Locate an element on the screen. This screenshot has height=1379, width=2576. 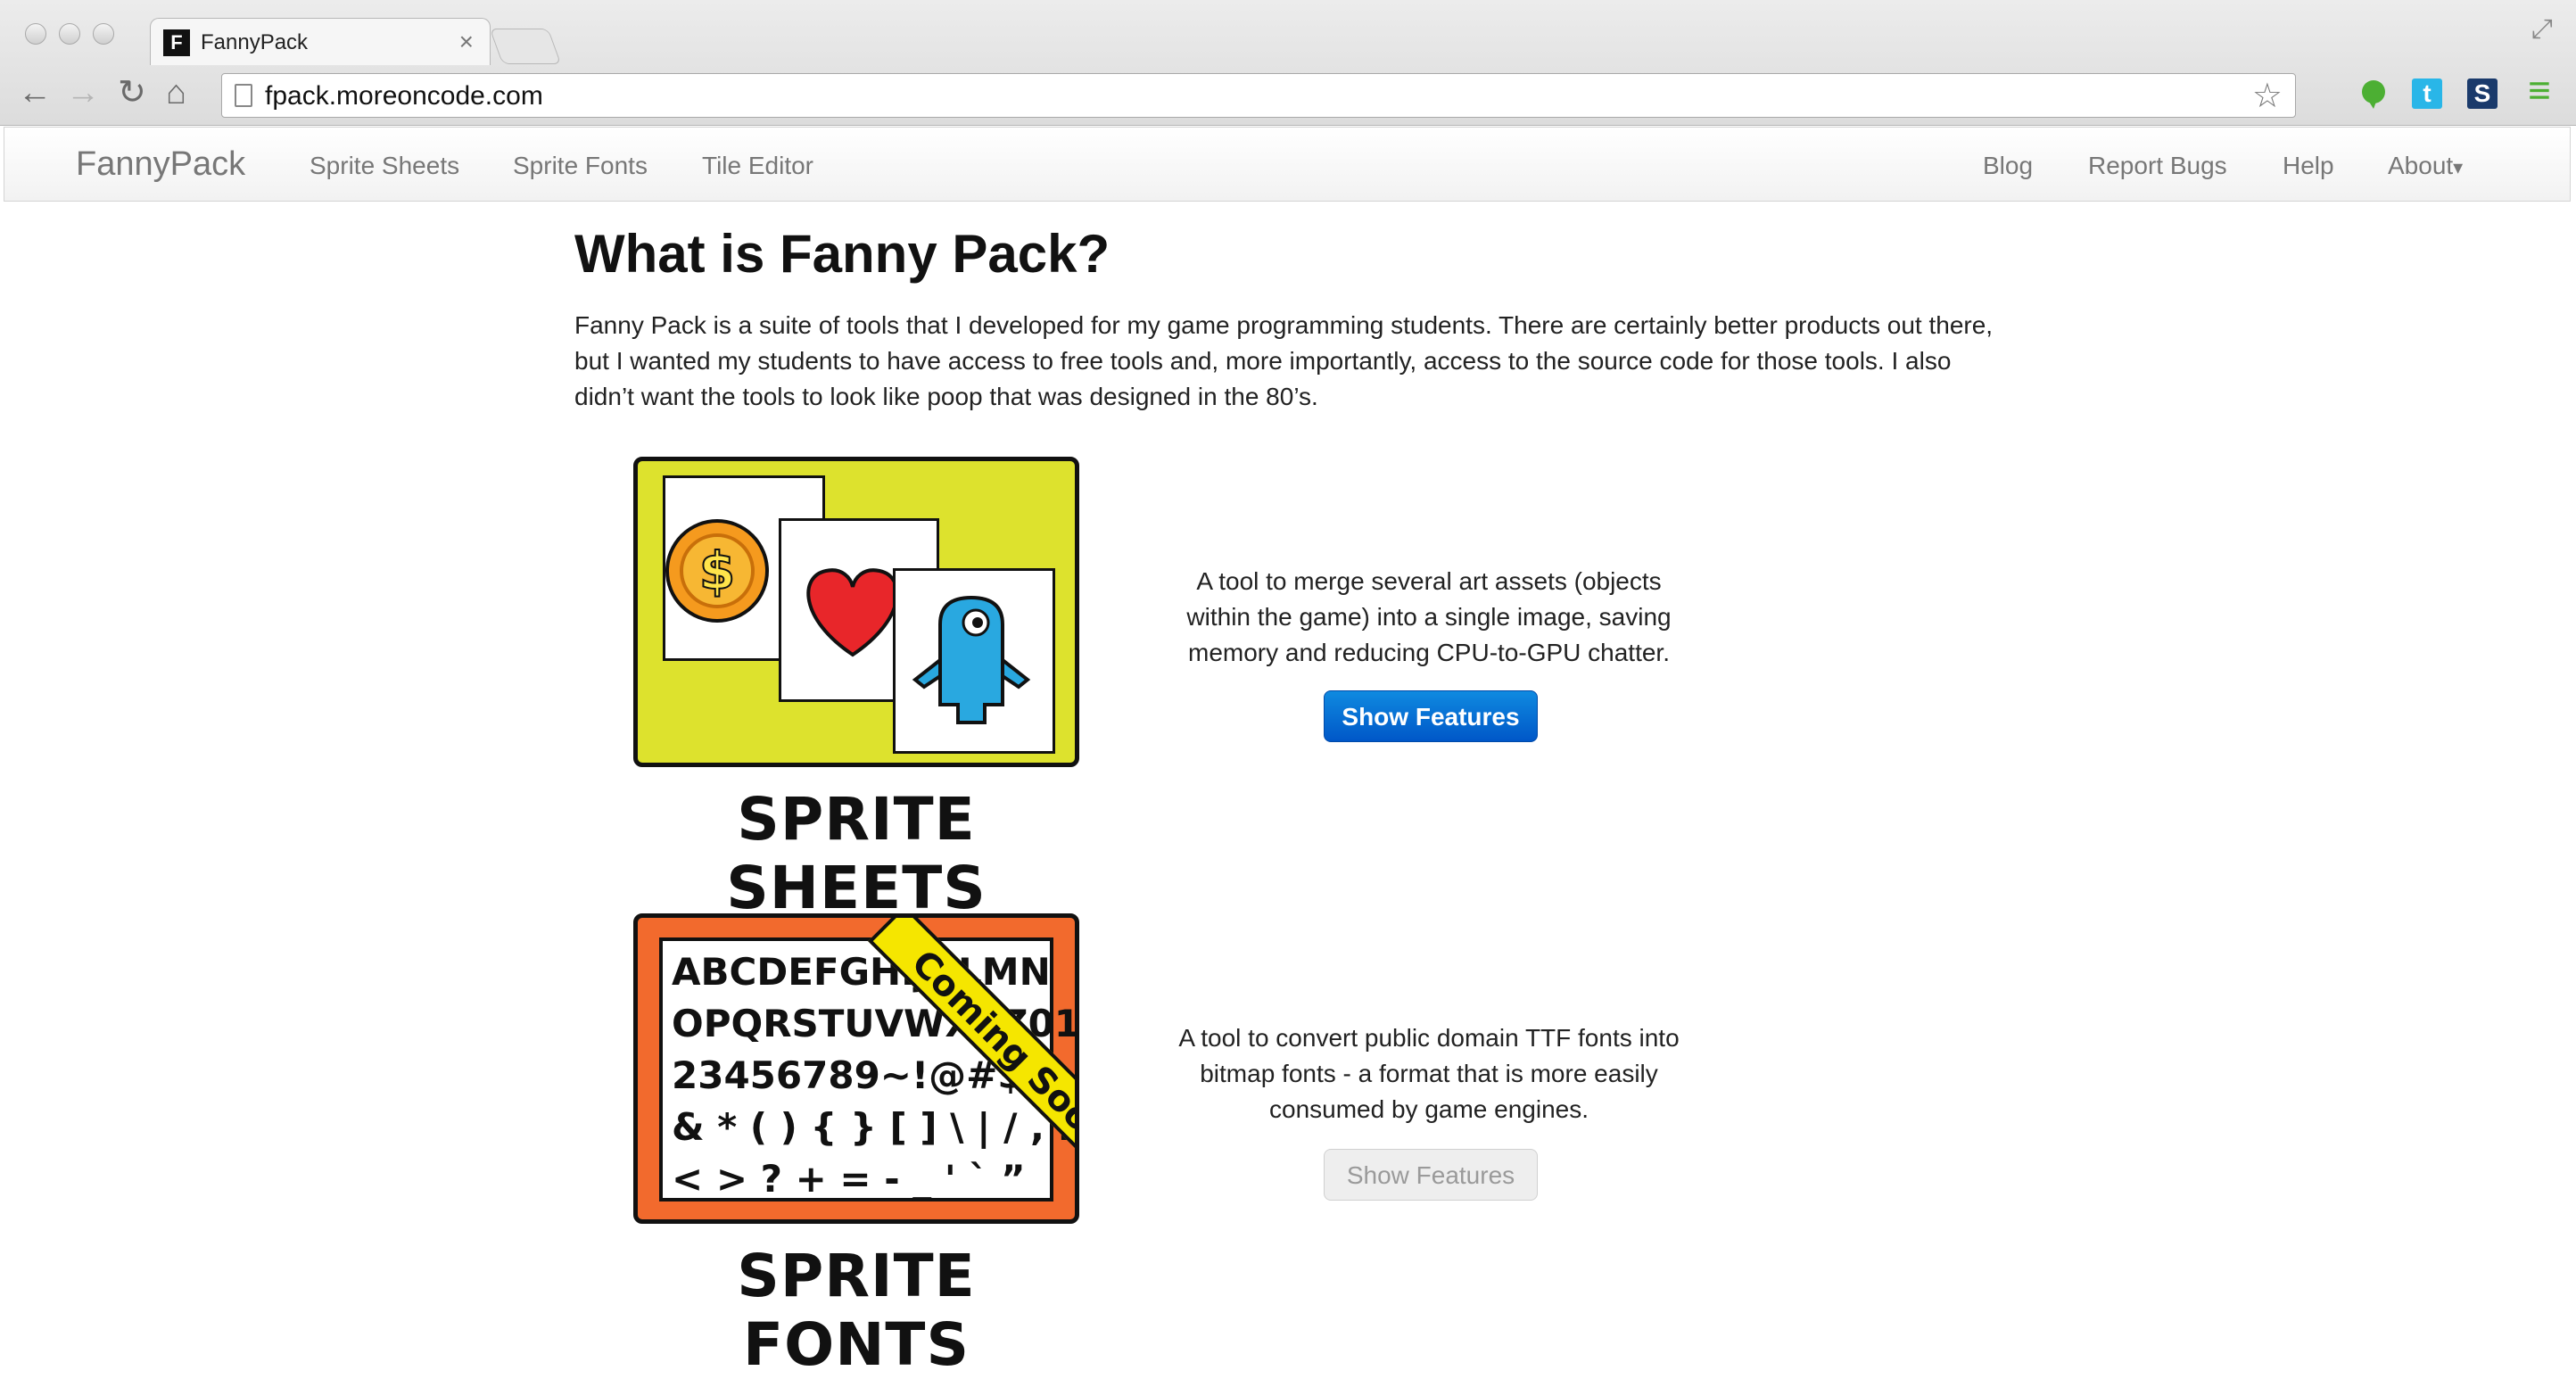
nav-dropdown-about: About▾ is located at coordinates (2426, 166).